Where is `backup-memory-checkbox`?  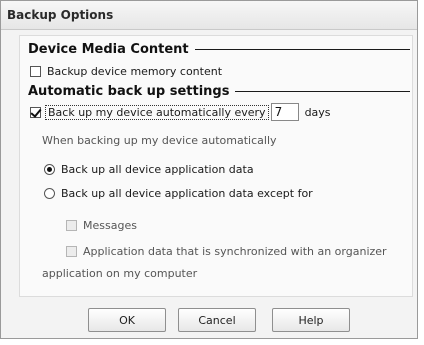 backup-memory-checkbox is located at coordinates (35, 71).